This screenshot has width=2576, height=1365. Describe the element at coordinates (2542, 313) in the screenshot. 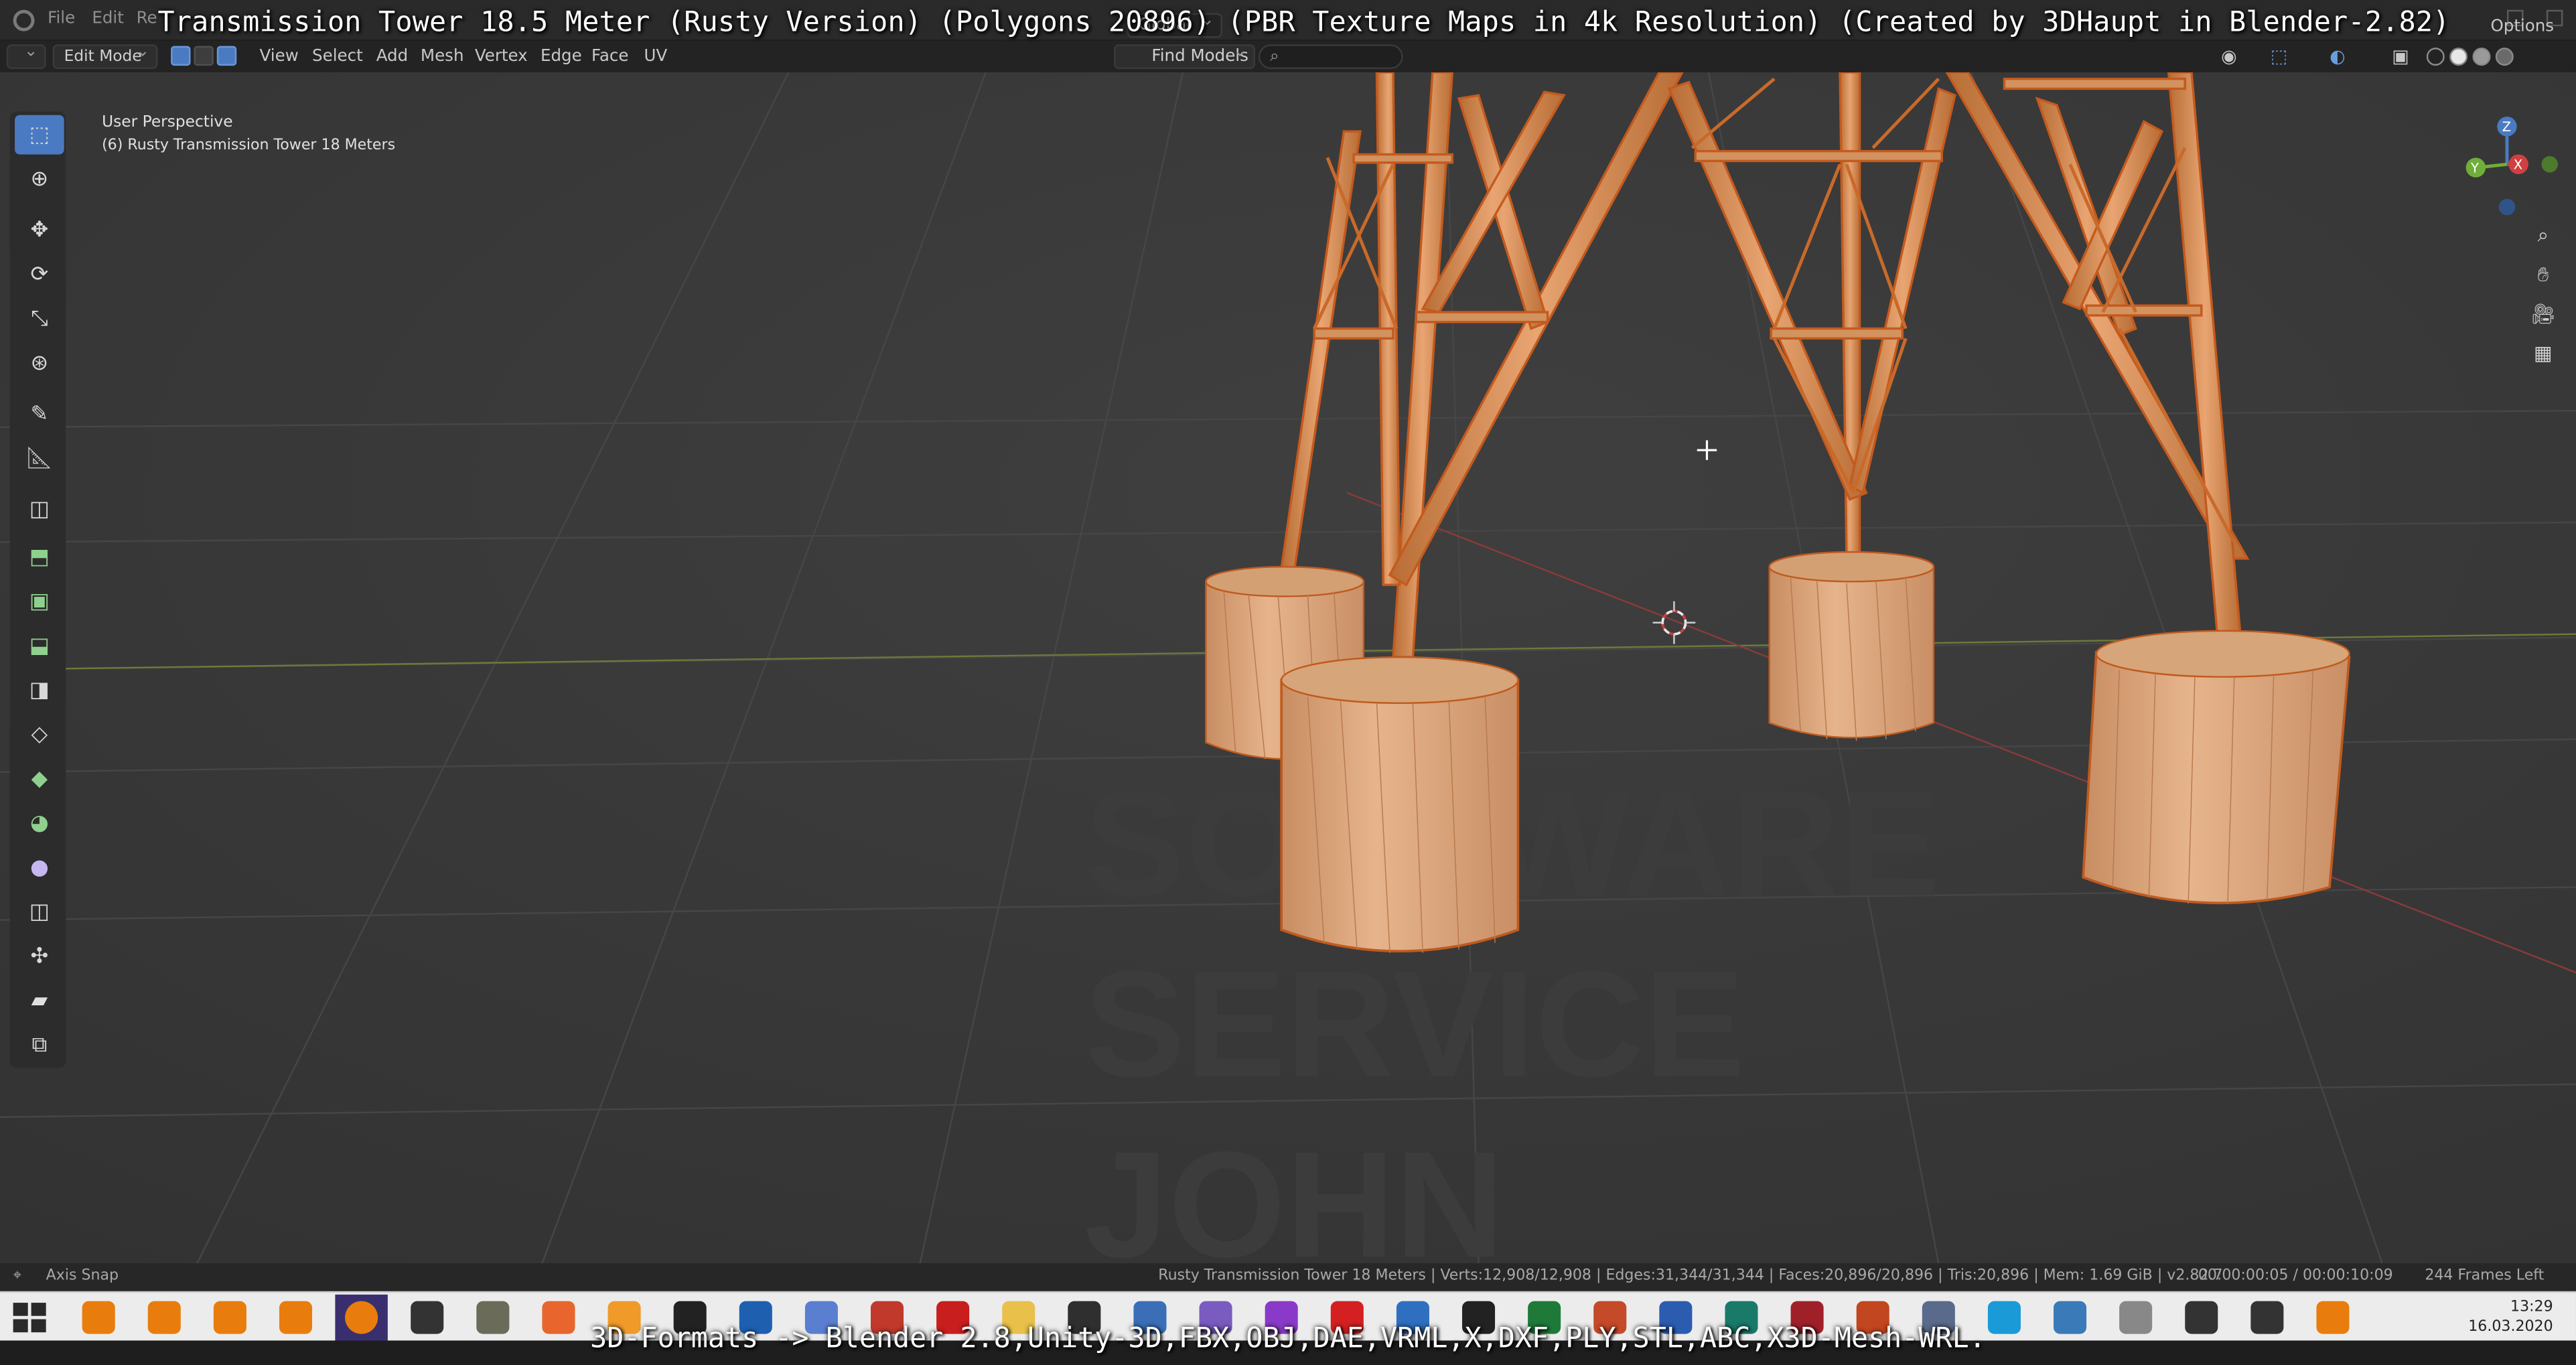

I see `camera-icon: 🎥︎` at that location.